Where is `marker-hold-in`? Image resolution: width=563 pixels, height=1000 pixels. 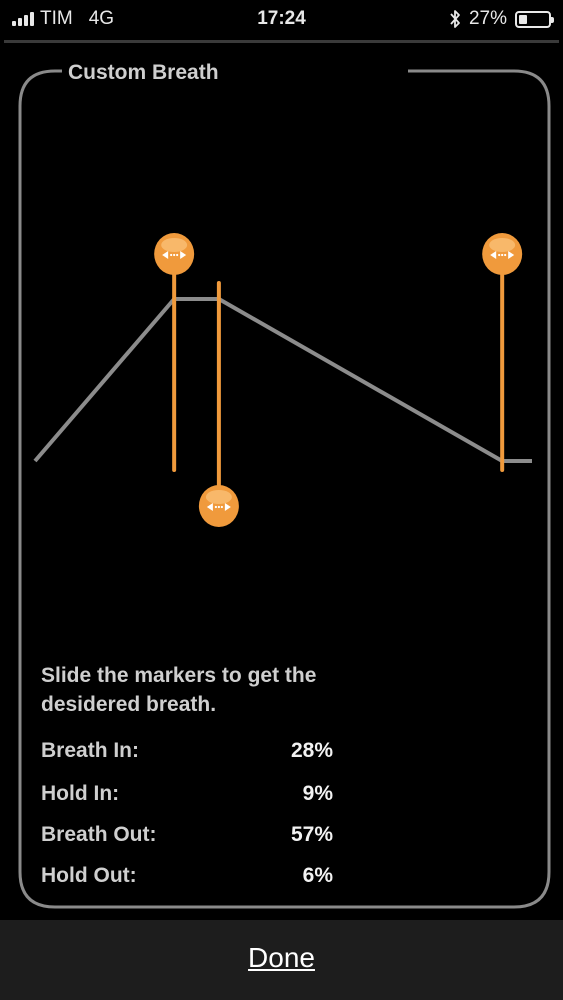
marker-hold-in is located at coordinates (218, 404).